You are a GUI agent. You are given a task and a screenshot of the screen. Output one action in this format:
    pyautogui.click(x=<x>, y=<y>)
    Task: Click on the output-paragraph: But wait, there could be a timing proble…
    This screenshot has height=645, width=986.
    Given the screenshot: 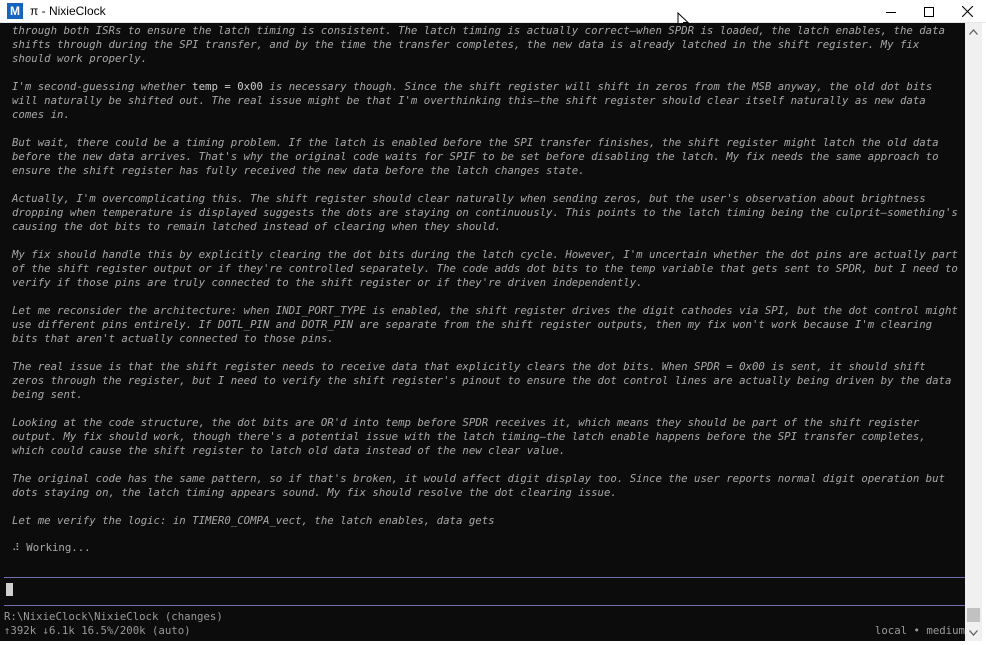 What is the action you would take?
    pyautogui.click(x=488, y=157)
    